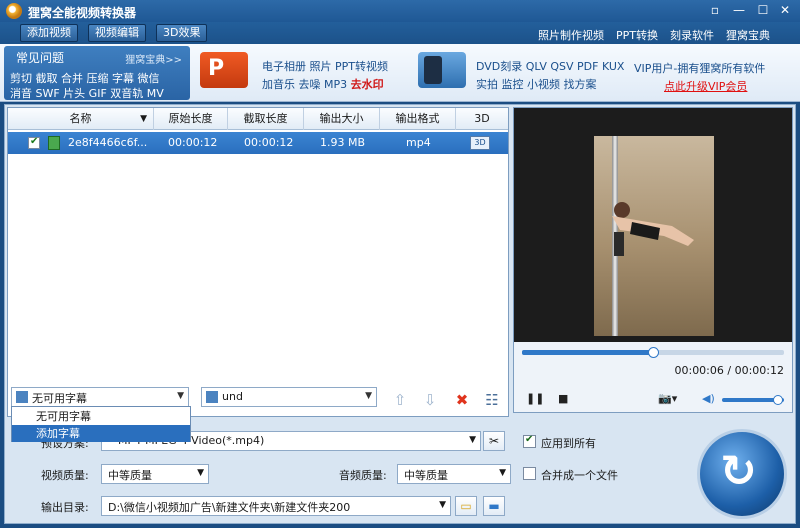  I want to click on subtitle-option-add: 添加字幕, so click(101, 433).